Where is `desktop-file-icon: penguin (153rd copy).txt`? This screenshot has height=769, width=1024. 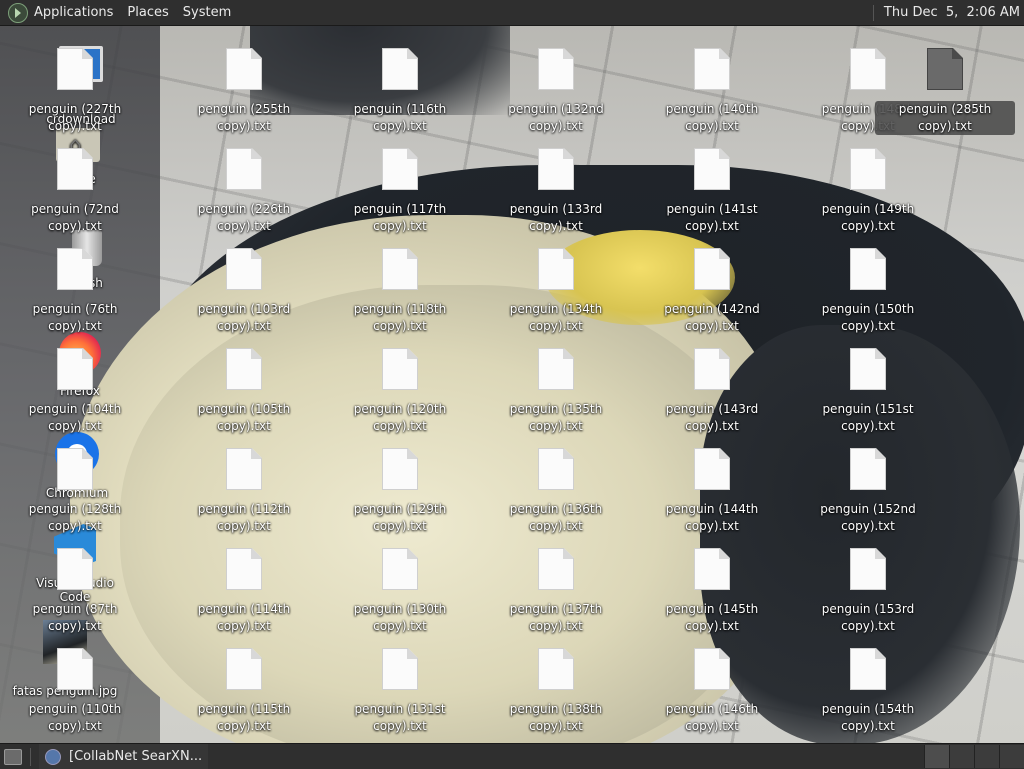 desktop-file-icon: penguin (153rd copy).txt is located at coordinates (868, 591).